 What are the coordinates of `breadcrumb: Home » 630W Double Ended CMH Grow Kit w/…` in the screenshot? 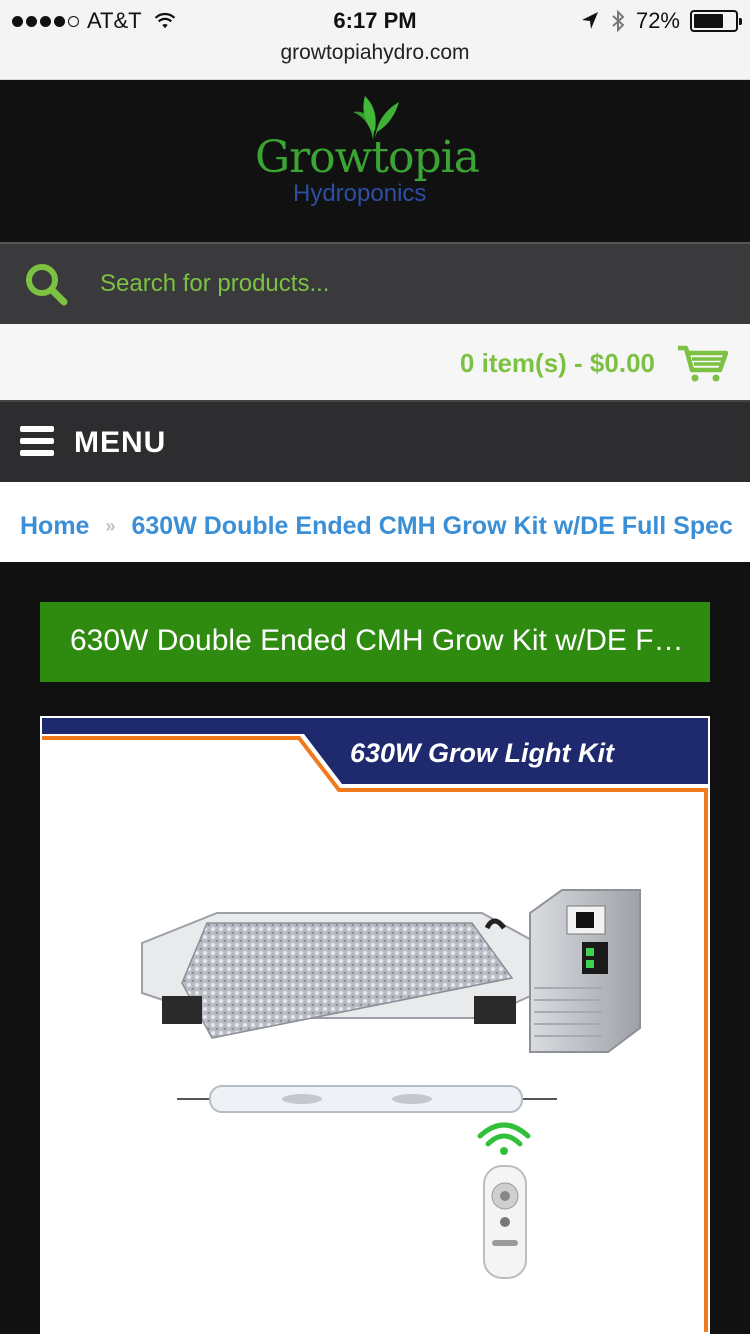 It's located at (375, 522).